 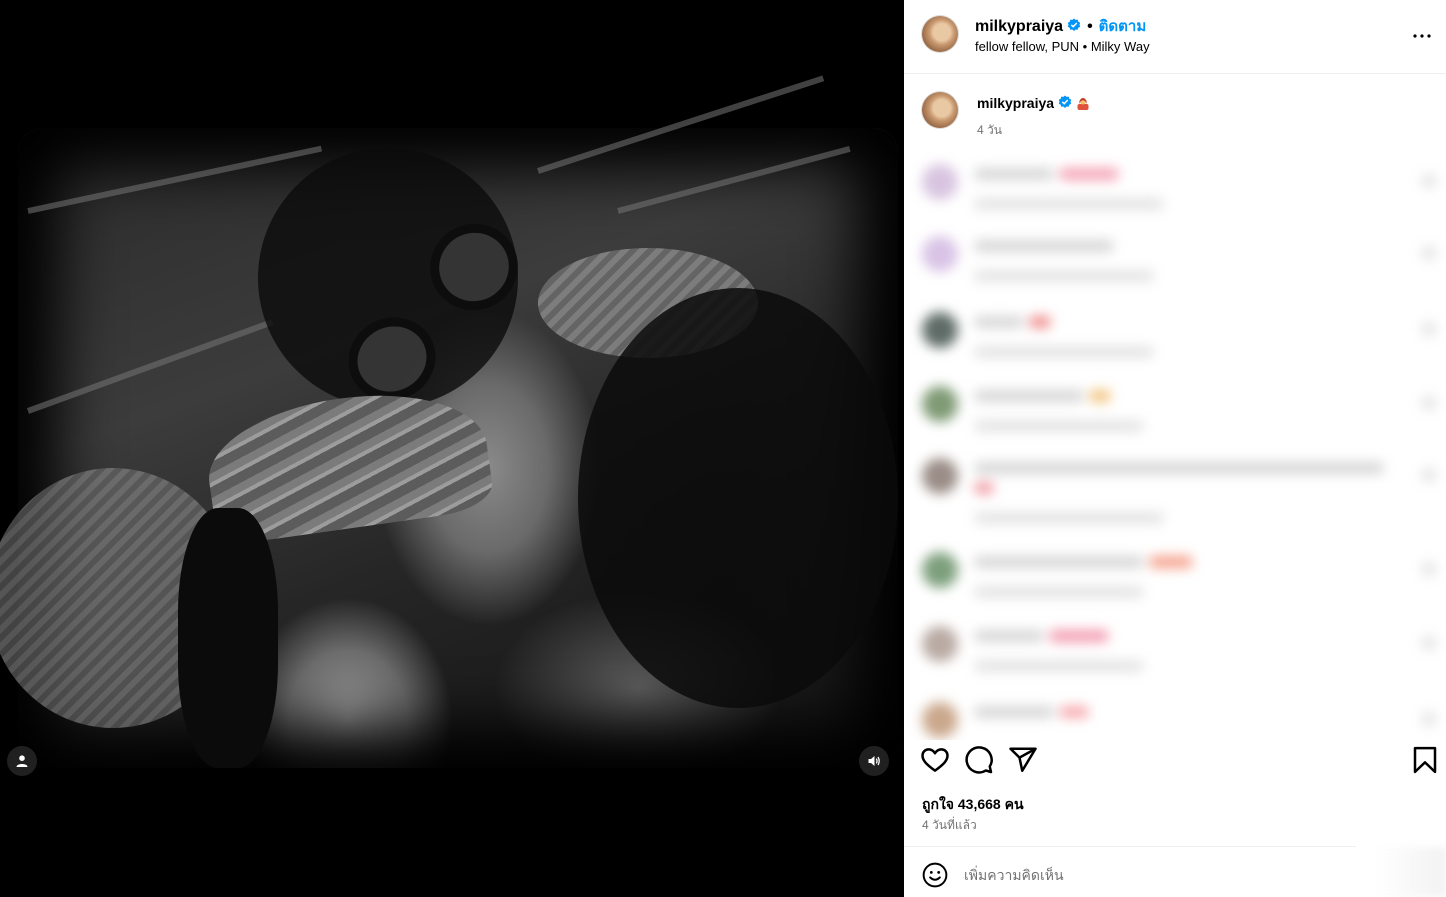 I want to click on add-comment-bar, so click(x=1175, y=872).